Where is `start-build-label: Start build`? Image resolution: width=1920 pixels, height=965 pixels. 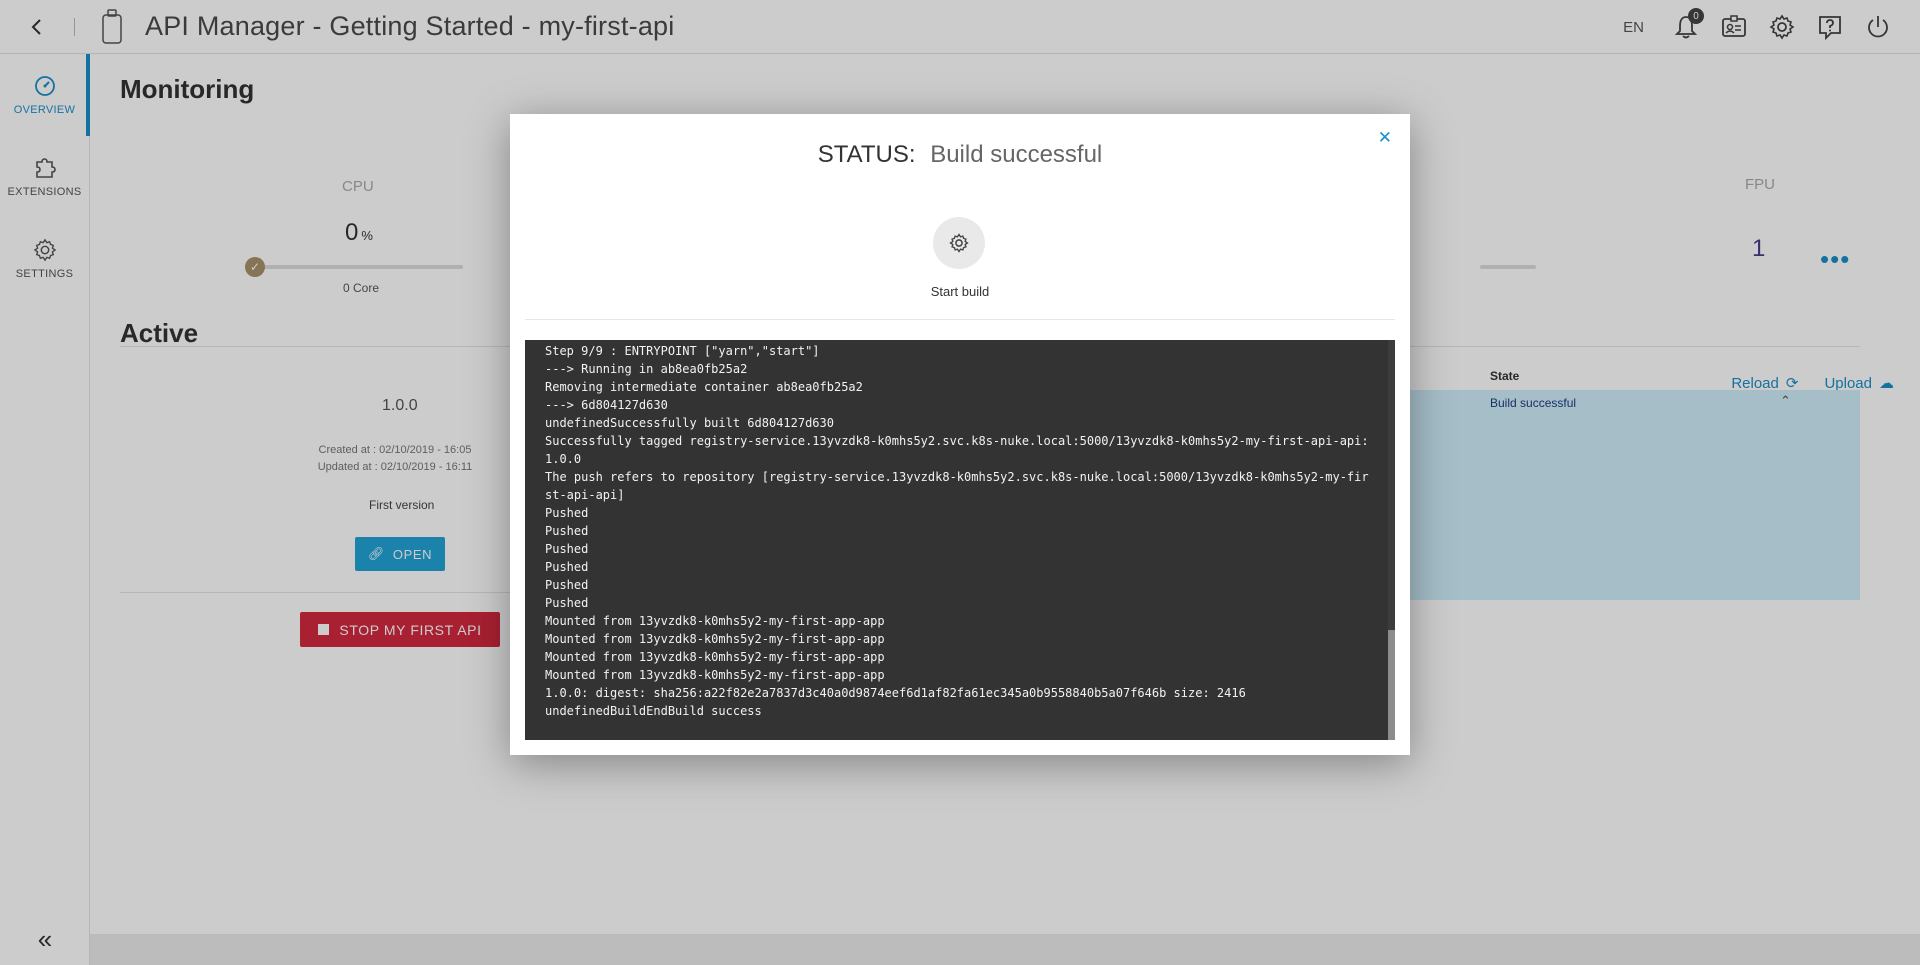
start-build-label: Start build is located at coordinates (960, 291).